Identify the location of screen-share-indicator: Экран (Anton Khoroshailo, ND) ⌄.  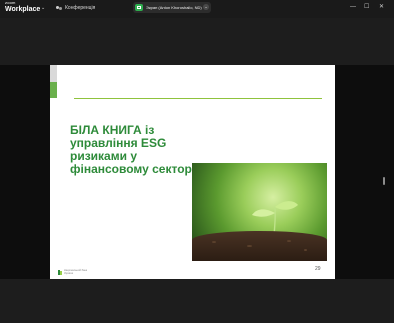
(172, 7).